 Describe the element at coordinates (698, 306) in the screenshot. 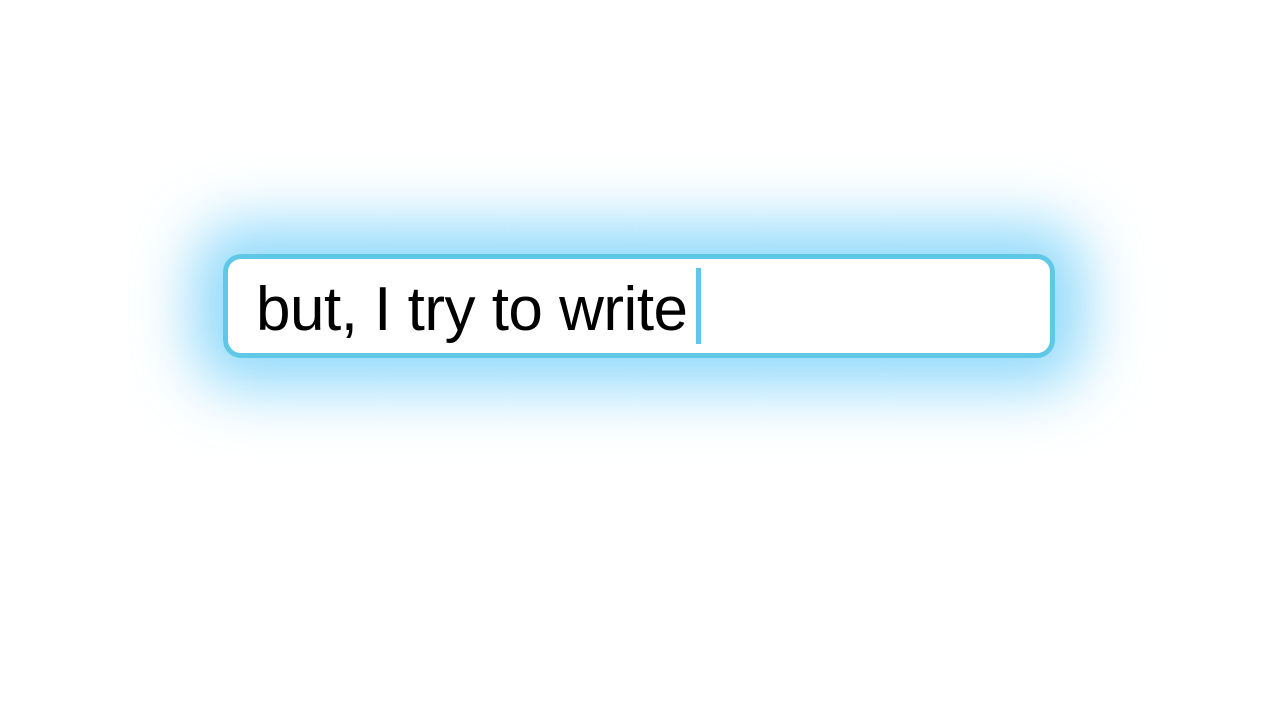

I see `text-cursor` at that location.